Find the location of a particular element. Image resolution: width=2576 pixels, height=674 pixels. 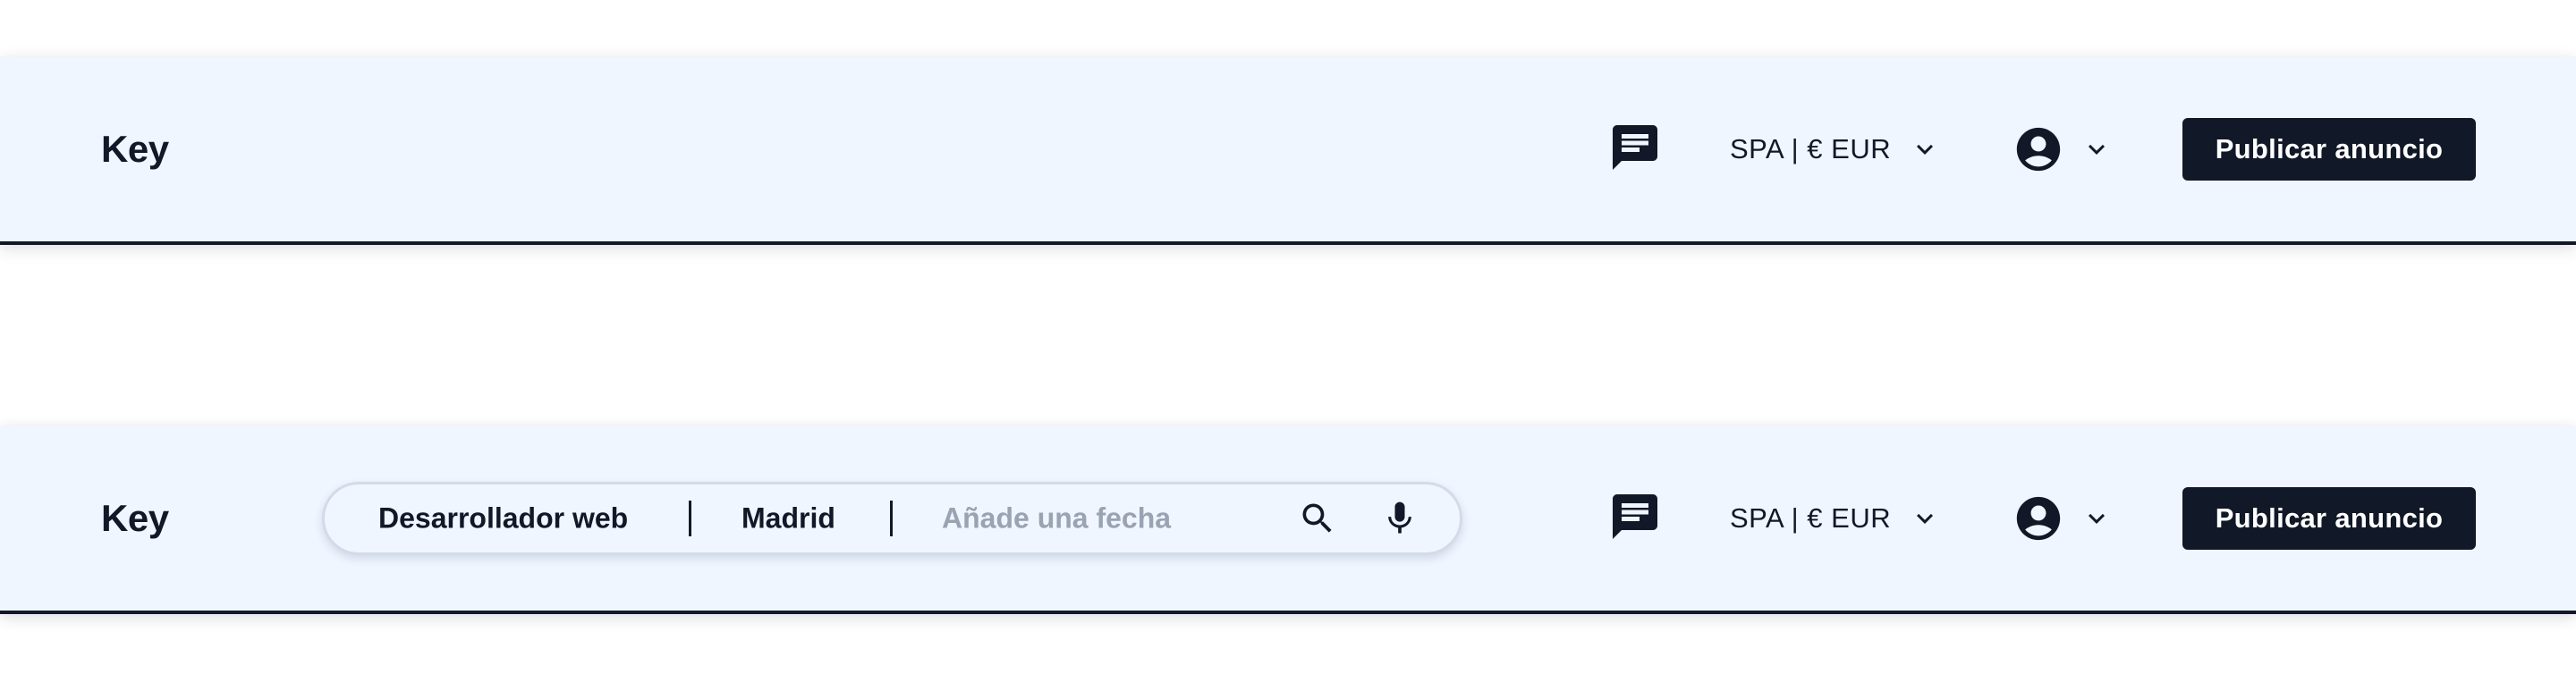

search-location-field: Madrid is located at coordinates (788, 519).